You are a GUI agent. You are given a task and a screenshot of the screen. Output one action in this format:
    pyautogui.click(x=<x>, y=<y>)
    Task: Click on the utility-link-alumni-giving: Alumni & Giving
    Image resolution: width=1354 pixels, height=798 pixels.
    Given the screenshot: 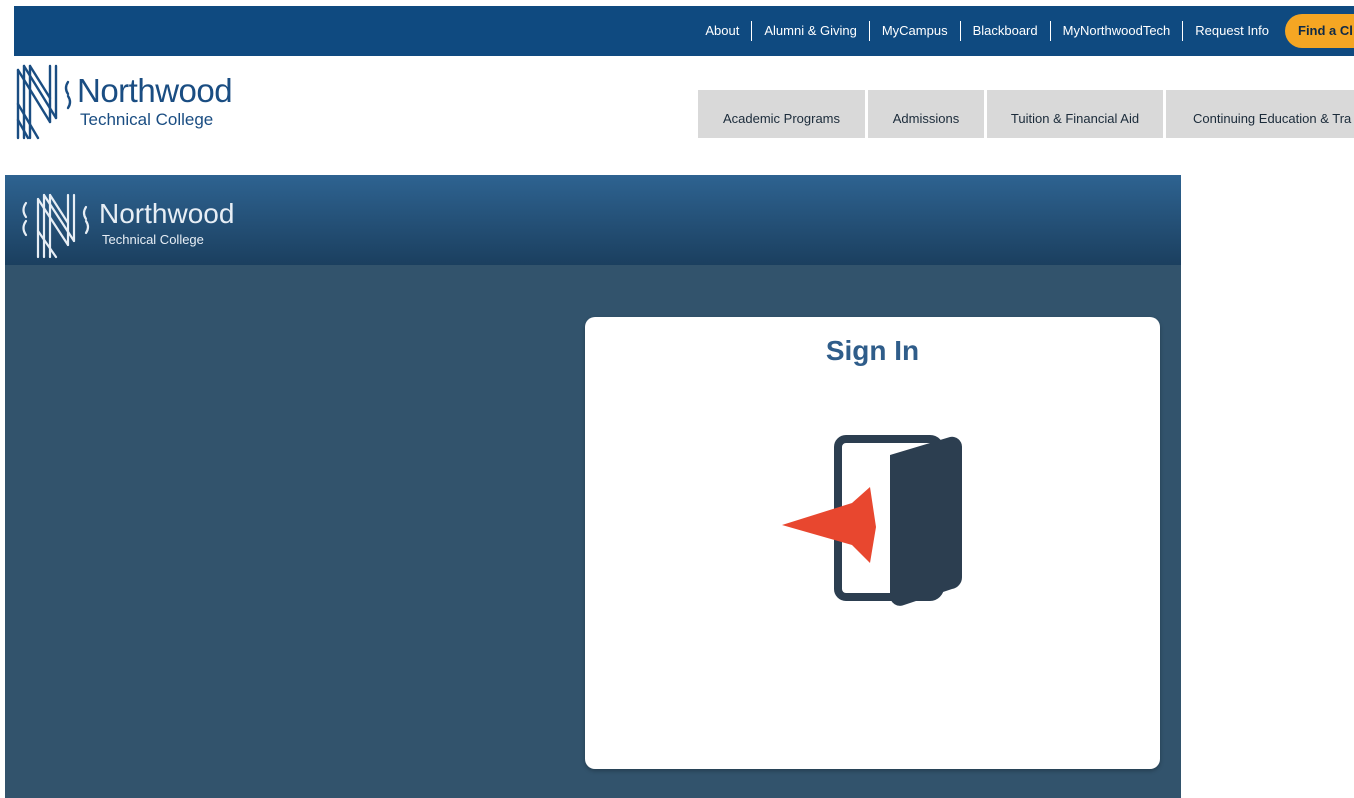 What is the action you would take?
    pyautogui.click(x=809, y=31)
    